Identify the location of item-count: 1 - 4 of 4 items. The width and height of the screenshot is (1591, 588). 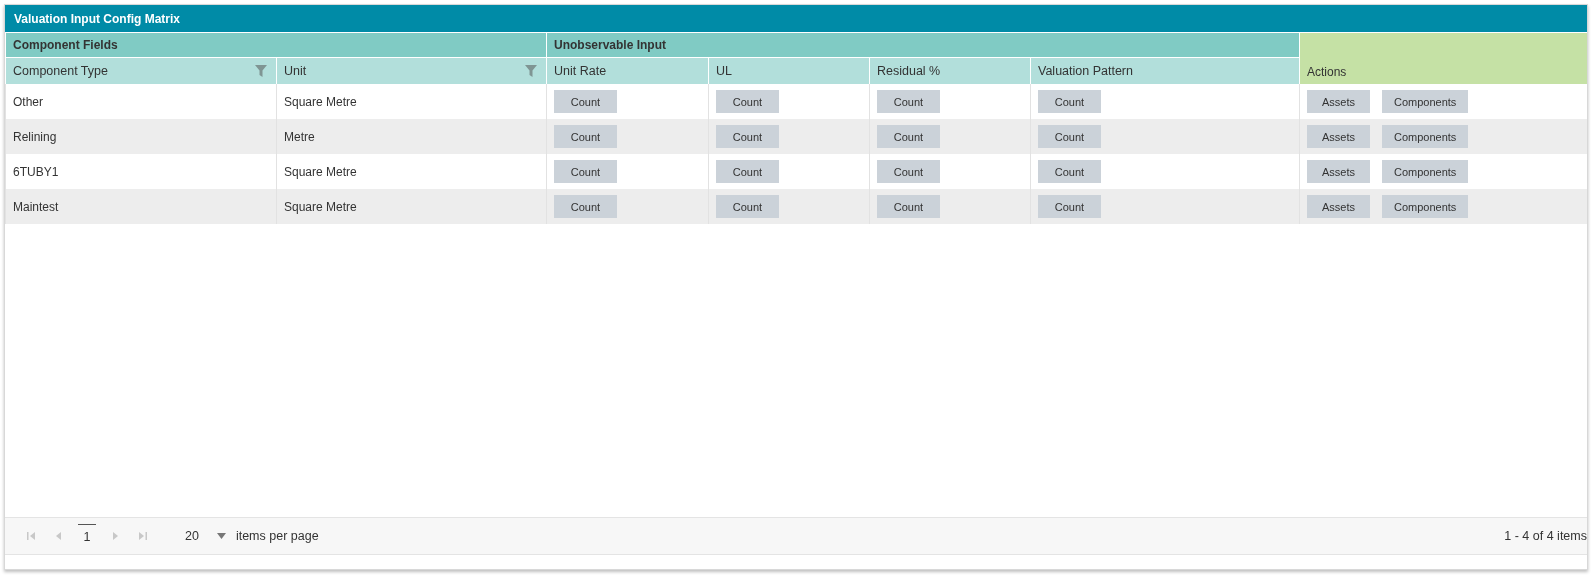
(1545, 536).